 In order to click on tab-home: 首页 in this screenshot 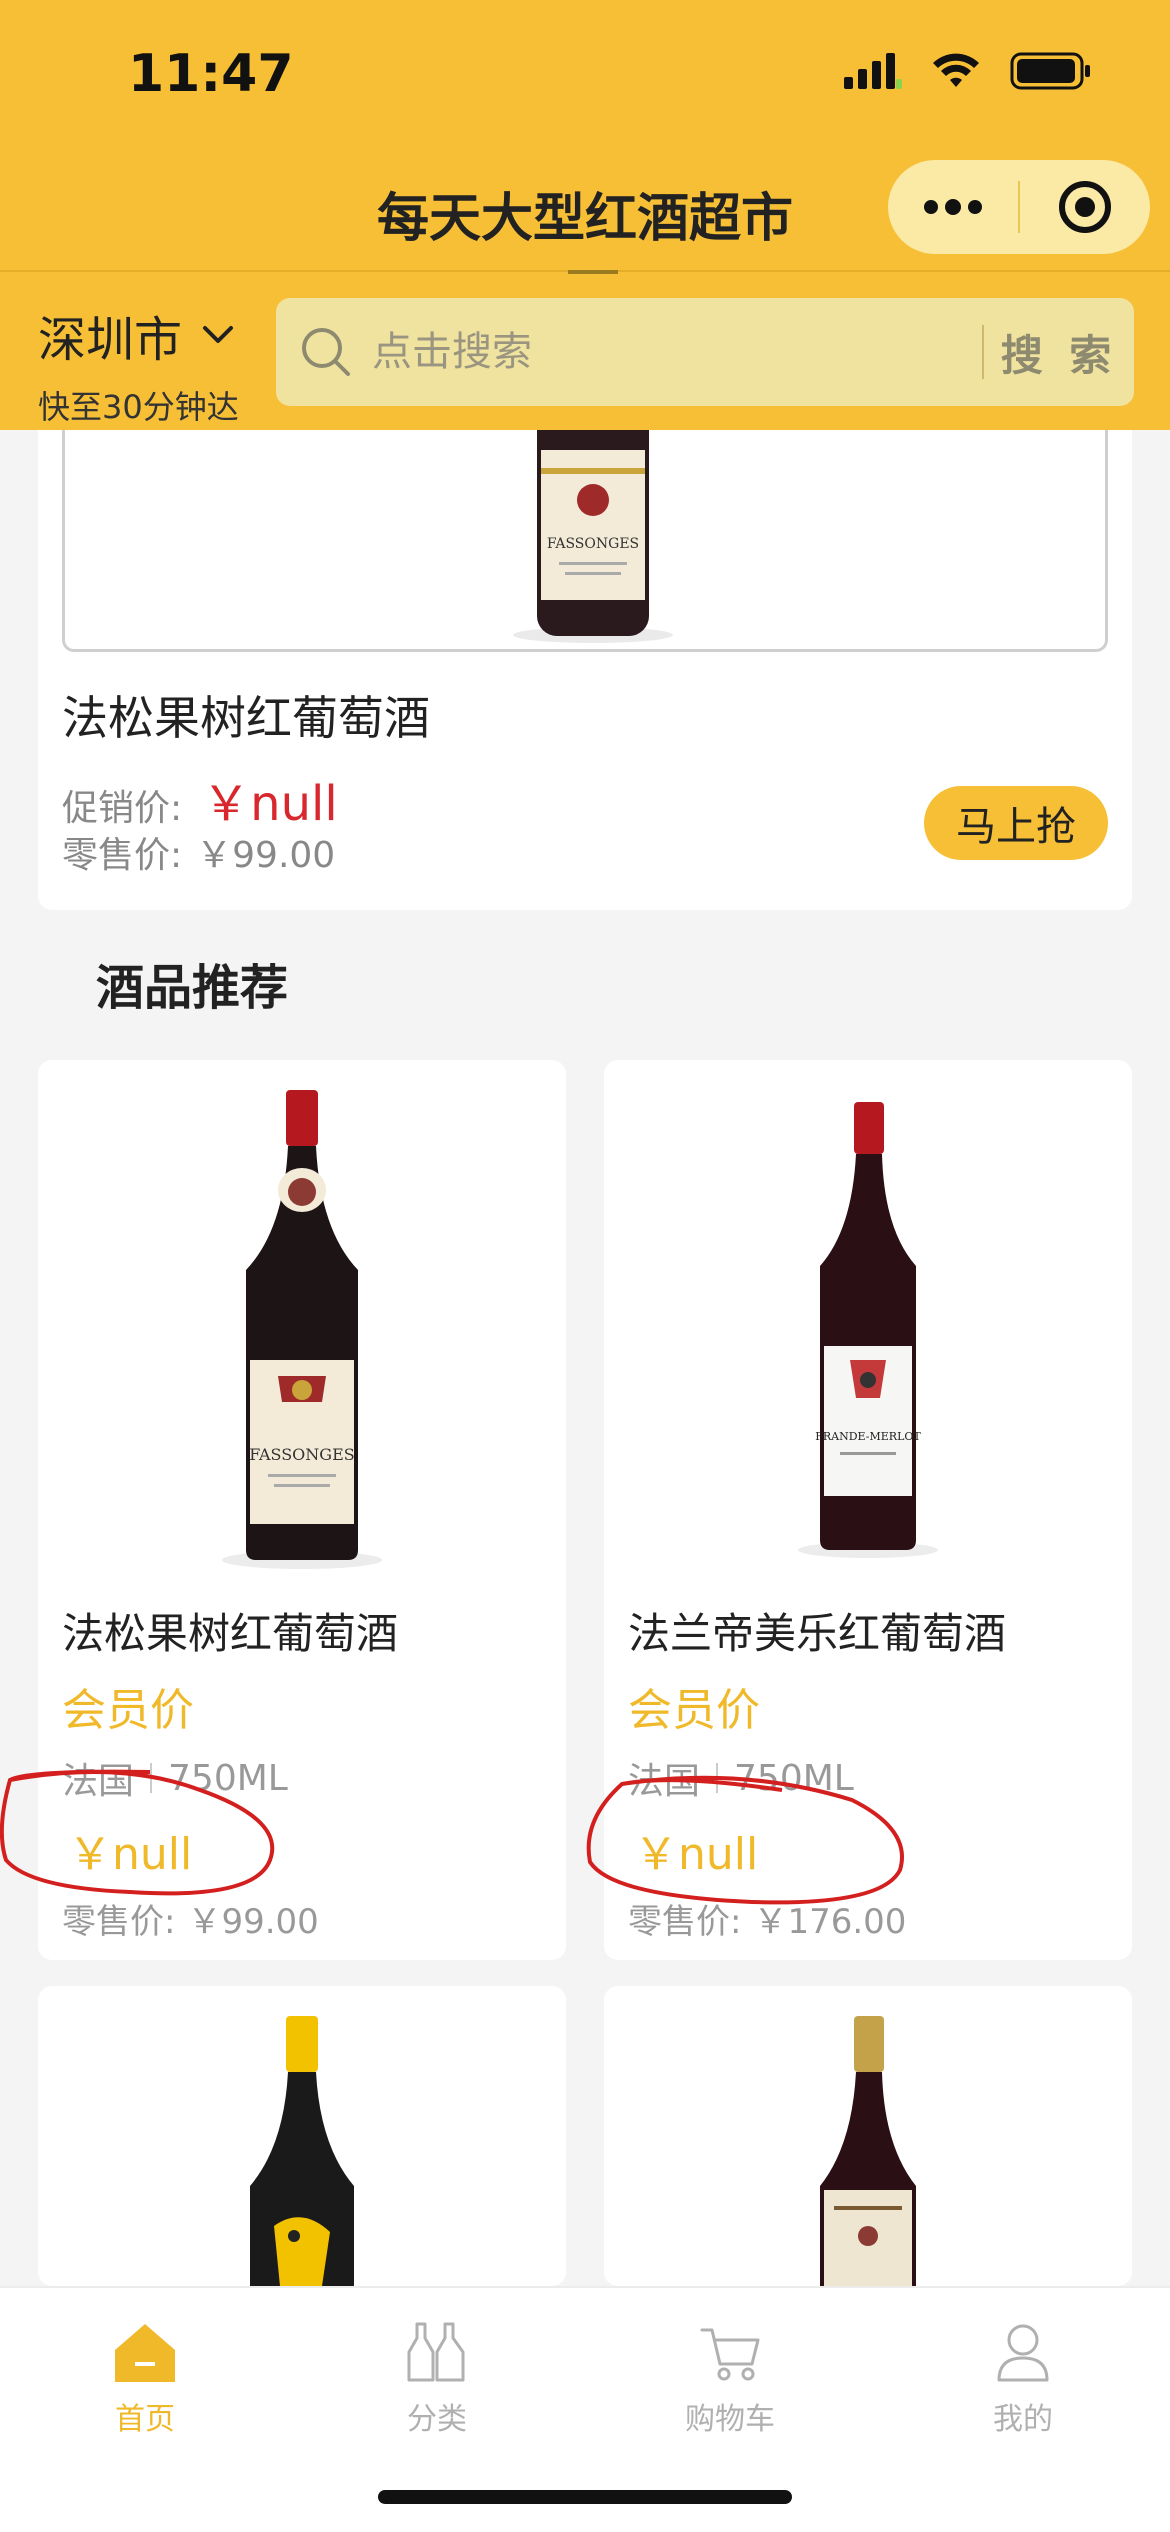, I will do `click(145, 2373)`.